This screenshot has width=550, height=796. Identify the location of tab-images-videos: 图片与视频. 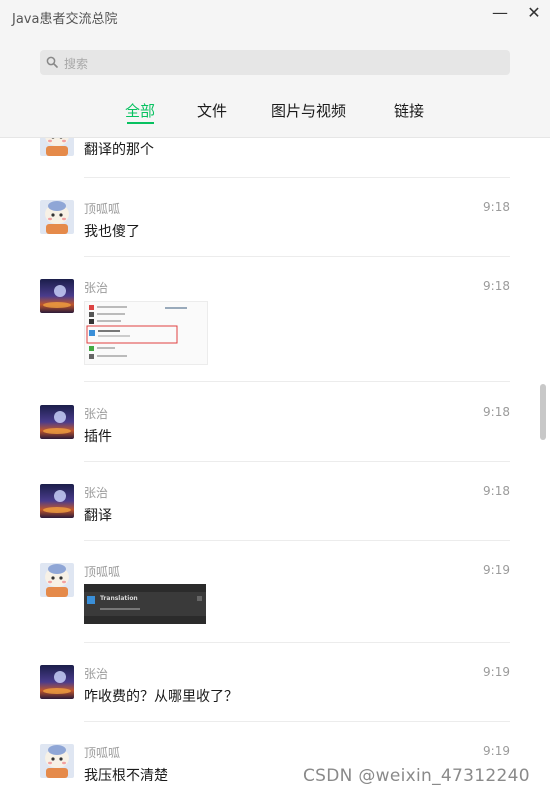
(308, 110).